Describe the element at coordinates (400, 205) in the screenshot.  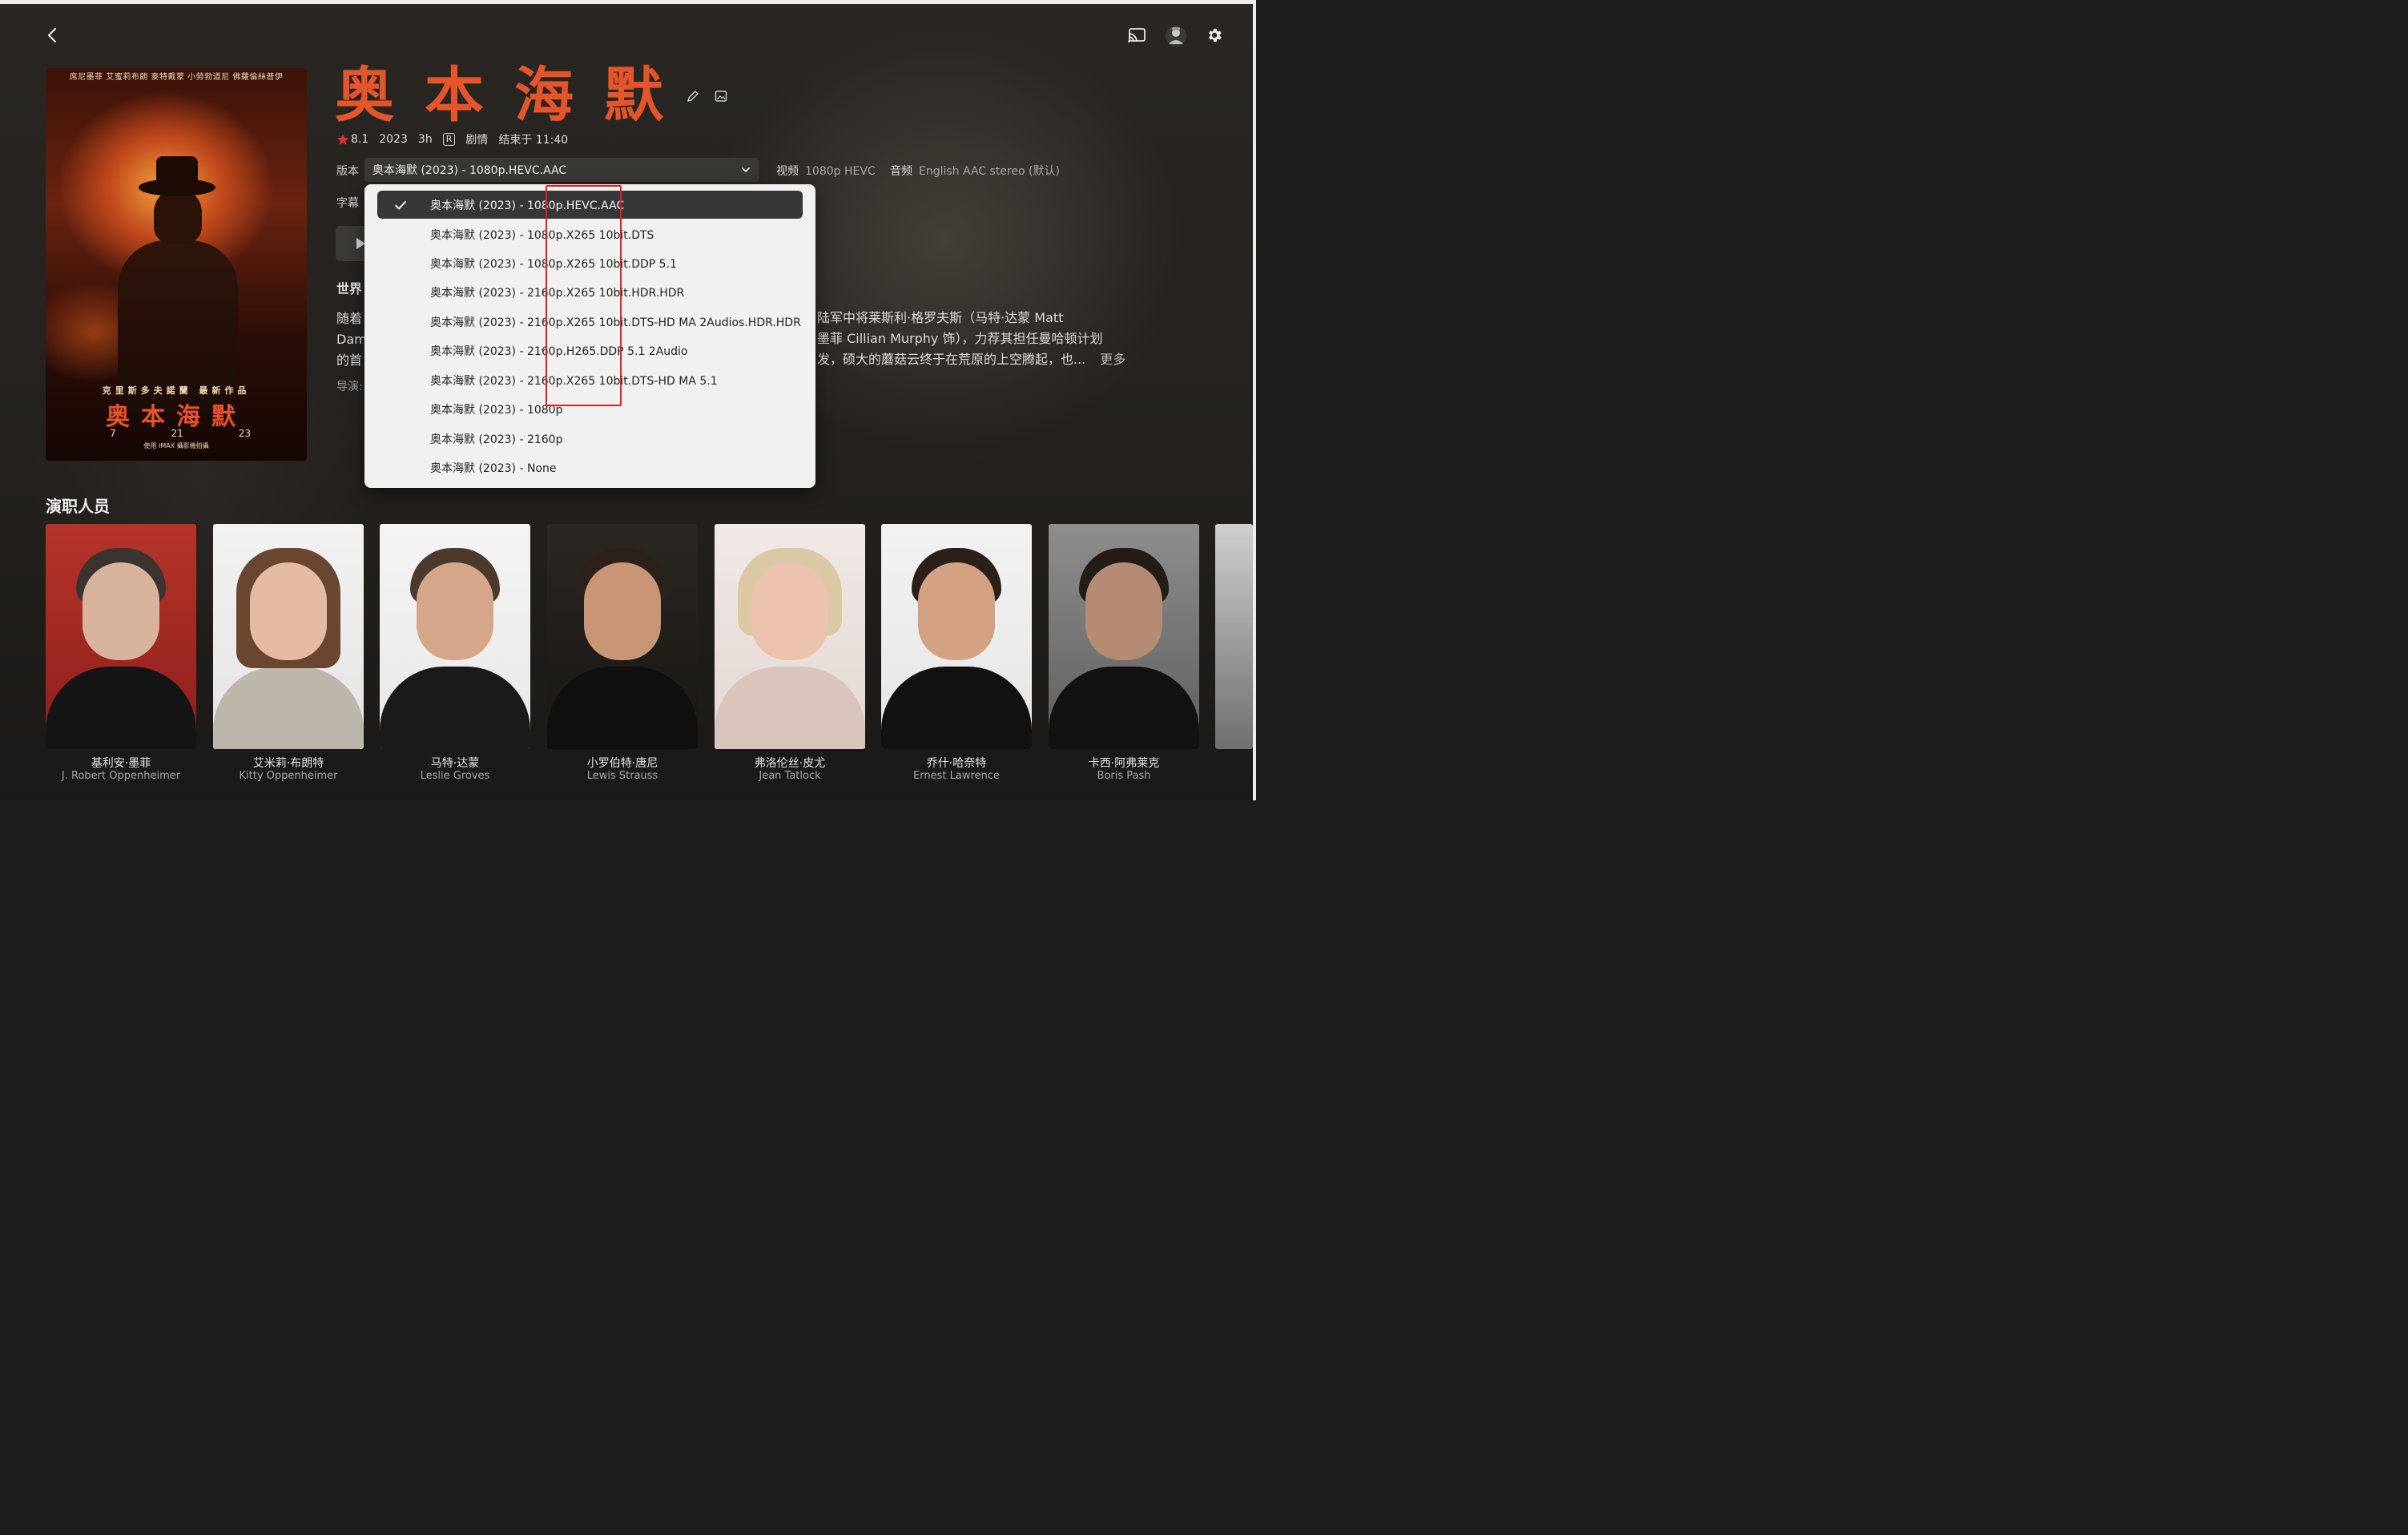
I see `checkmark-icon` at that location.